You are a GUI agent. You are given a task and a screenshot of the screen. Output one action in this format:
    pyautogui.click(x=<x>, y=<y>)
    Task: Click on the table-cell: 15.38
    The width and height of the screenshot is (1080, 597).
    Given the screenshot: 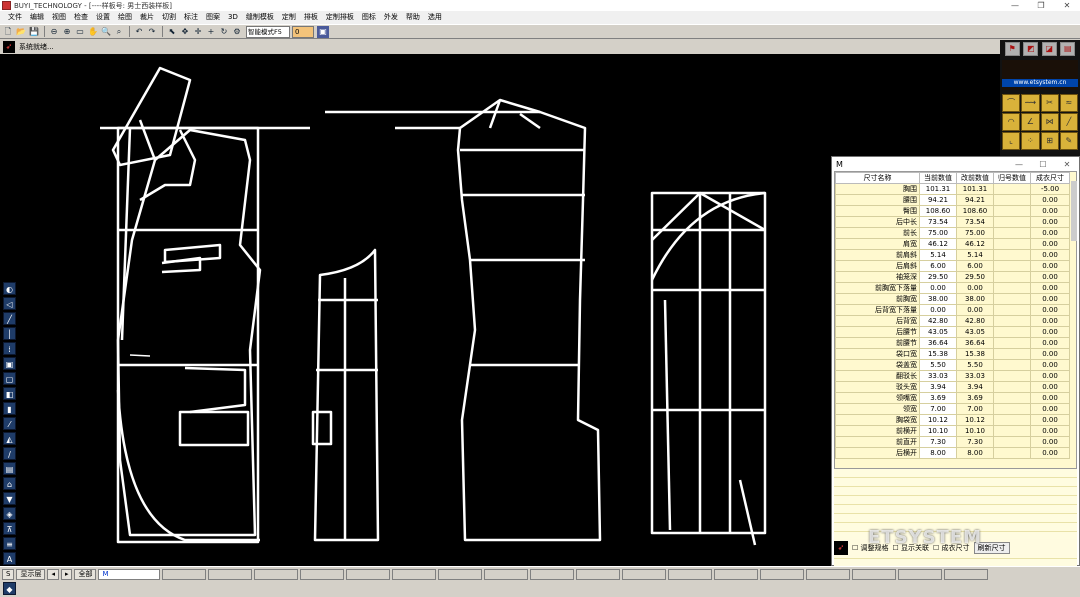 What is the action you would take?
    pyautogui.click(x=938, y=354)
    